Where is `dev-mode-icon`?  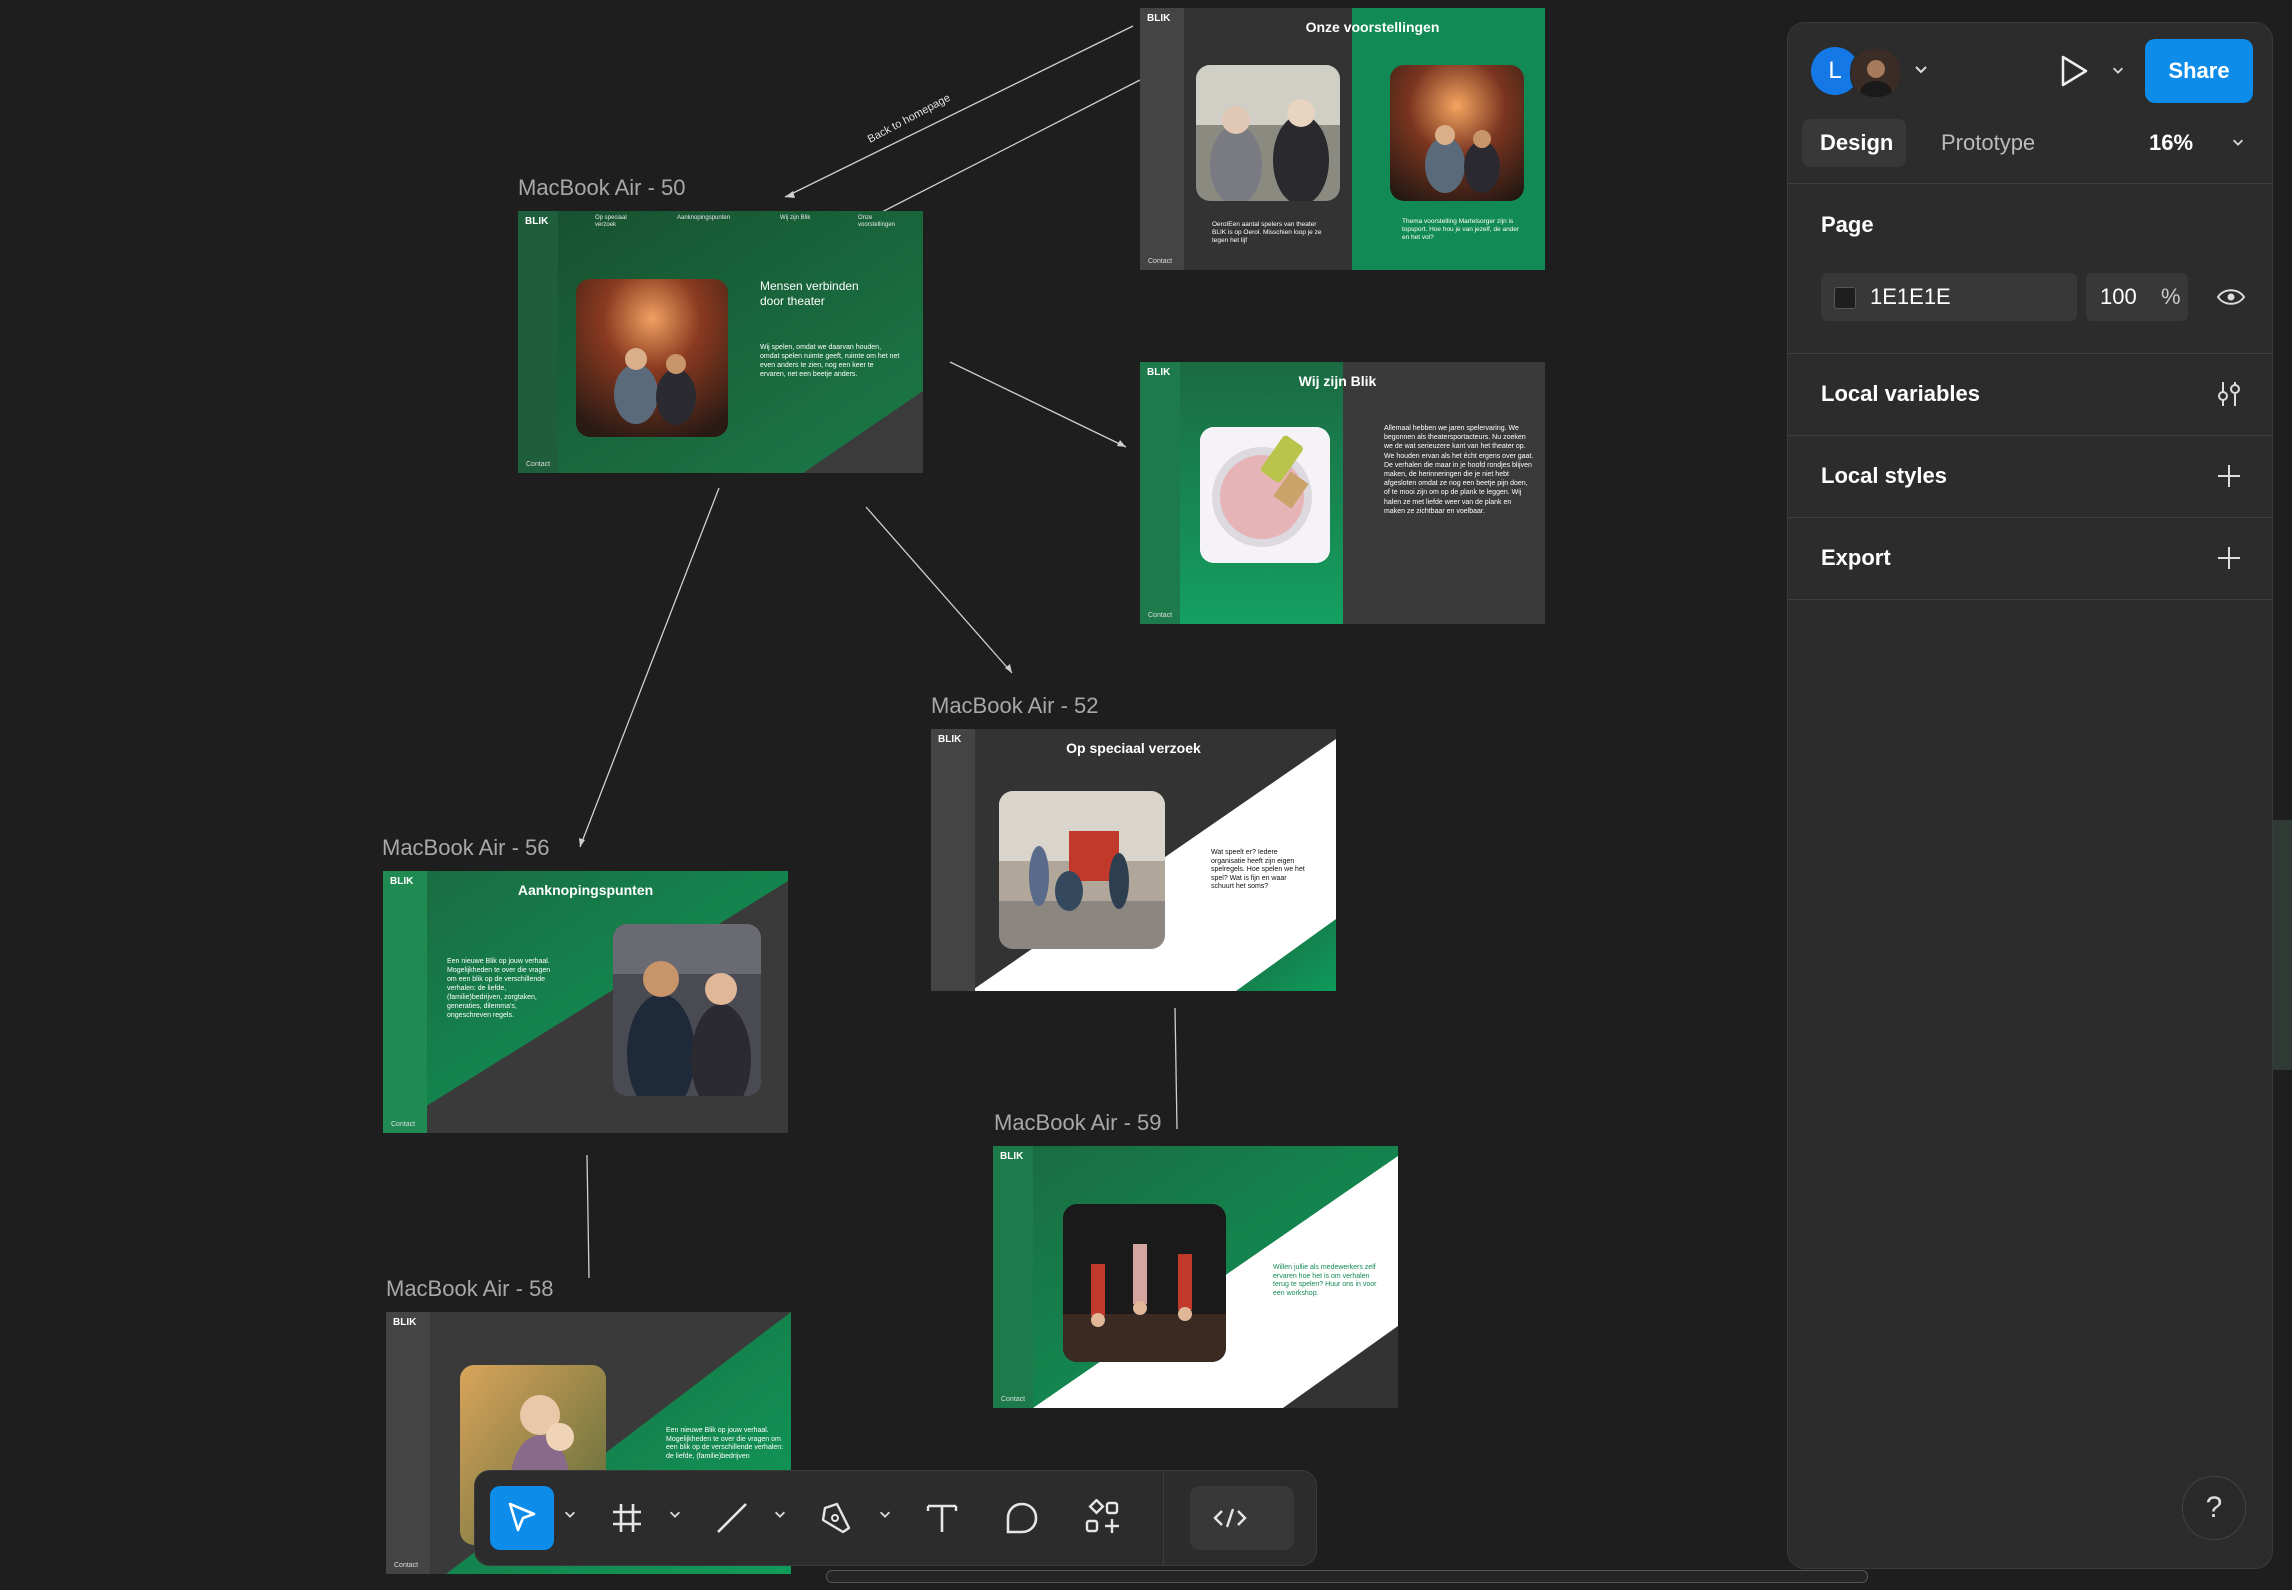
dev-mode-icon is located at coordinates (1242, 1518).